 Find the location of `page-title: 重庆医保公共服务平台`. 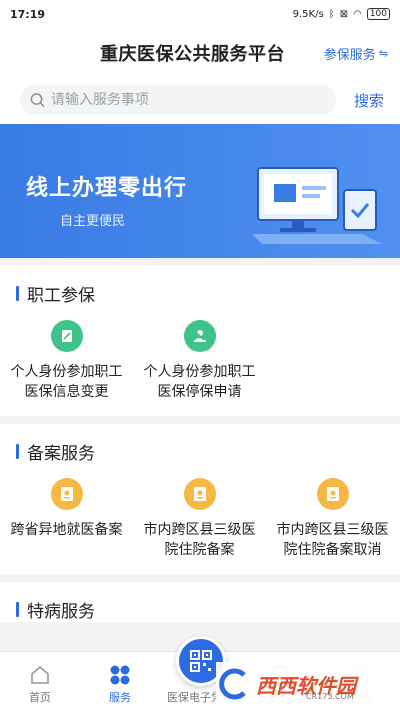

page-title: 重庆医保公共服务平台 is located at coordinates (192, 54).